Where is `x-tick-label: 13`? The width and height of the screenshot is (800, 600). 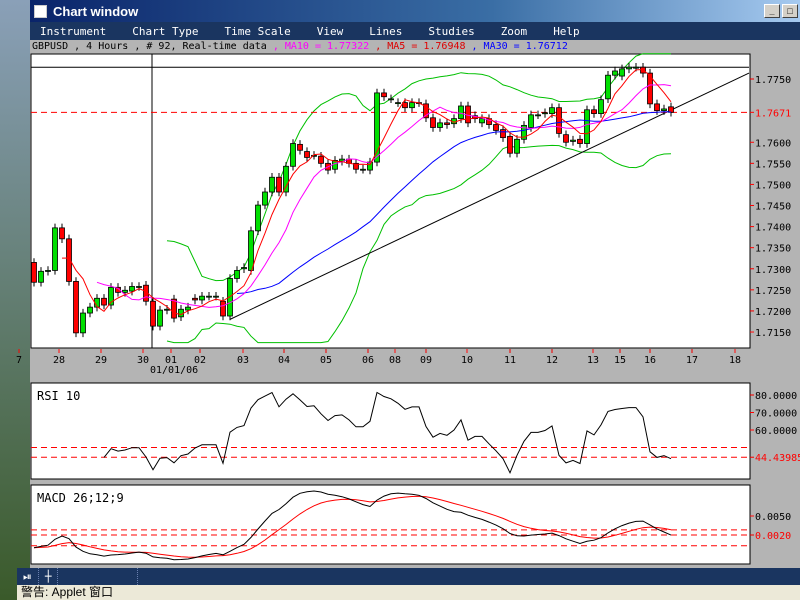 x-tick-label: 13 is located at coordinates (593, 360).